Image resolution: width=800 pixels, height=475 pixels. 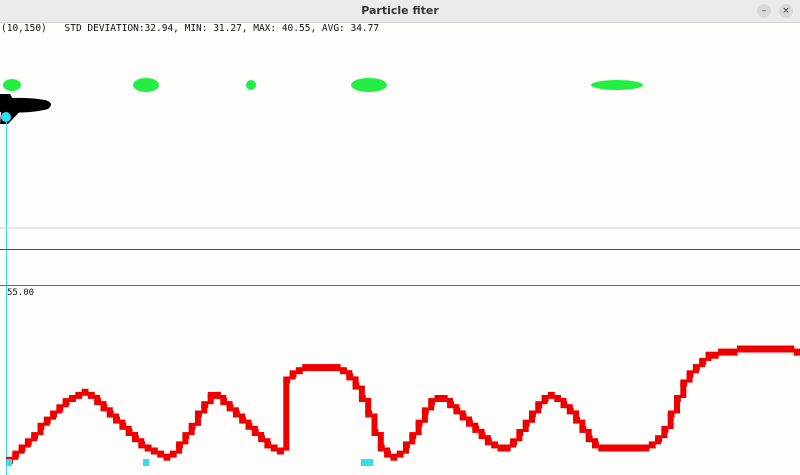 I want to click on highlight-cell, so click(x=367, y=462).